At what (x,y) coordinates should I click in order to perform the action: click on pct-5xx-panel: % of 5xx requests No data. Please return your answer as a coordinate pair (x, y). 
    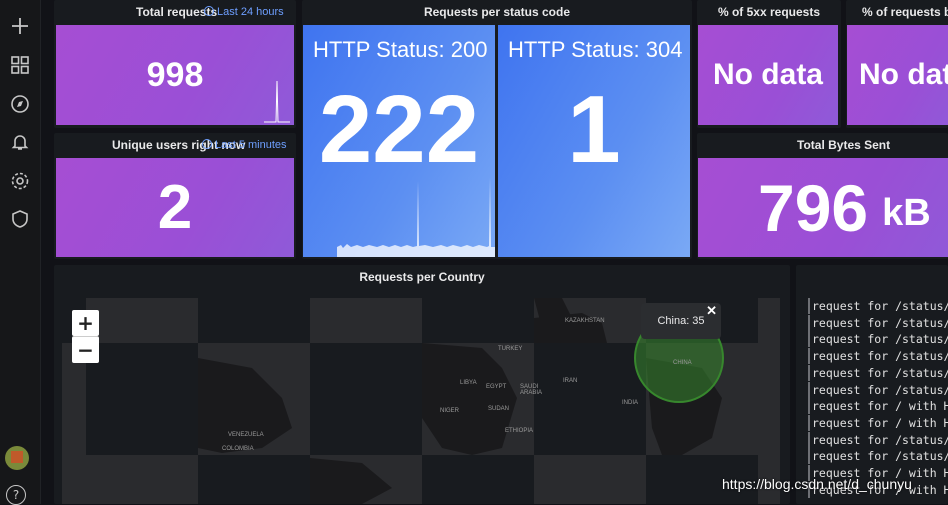
    Looking at the image, I should click on (769, 64).